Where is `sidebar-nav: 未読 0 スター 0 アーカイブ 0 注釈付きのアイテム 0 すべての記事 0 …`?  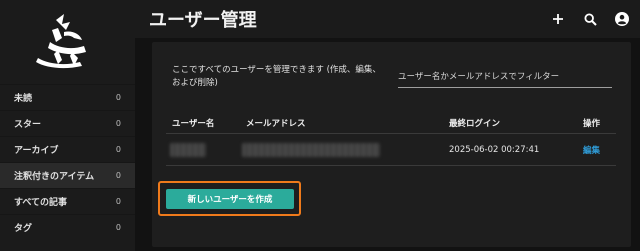
sidebar-nav: 未読 0 スター 0 アーカイブ 0 注釈付きのアイテム 0 すべての記事 0 … is located at coordinates (67, 162).